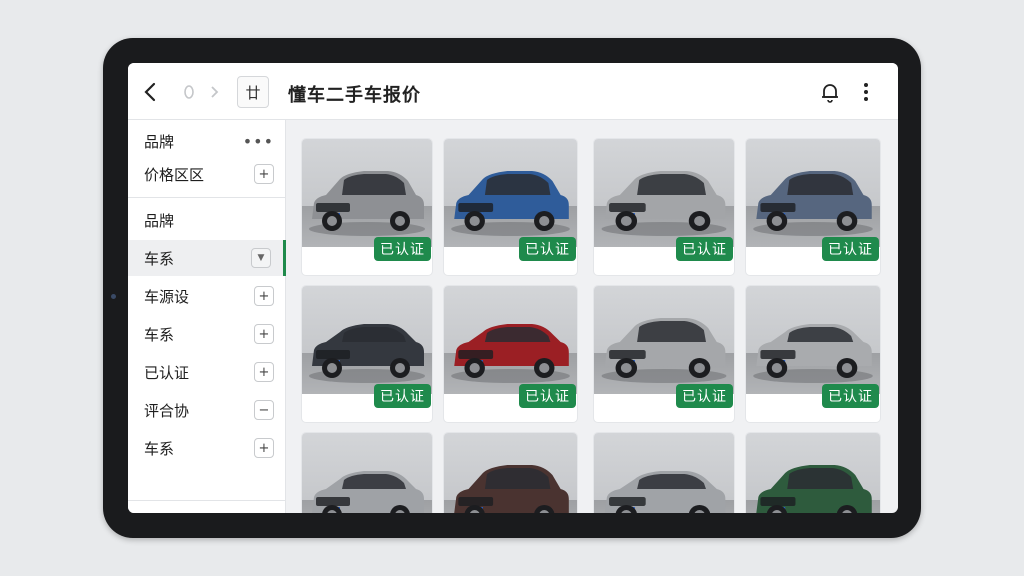  I want to click on camera-dot, so click(113, 296).